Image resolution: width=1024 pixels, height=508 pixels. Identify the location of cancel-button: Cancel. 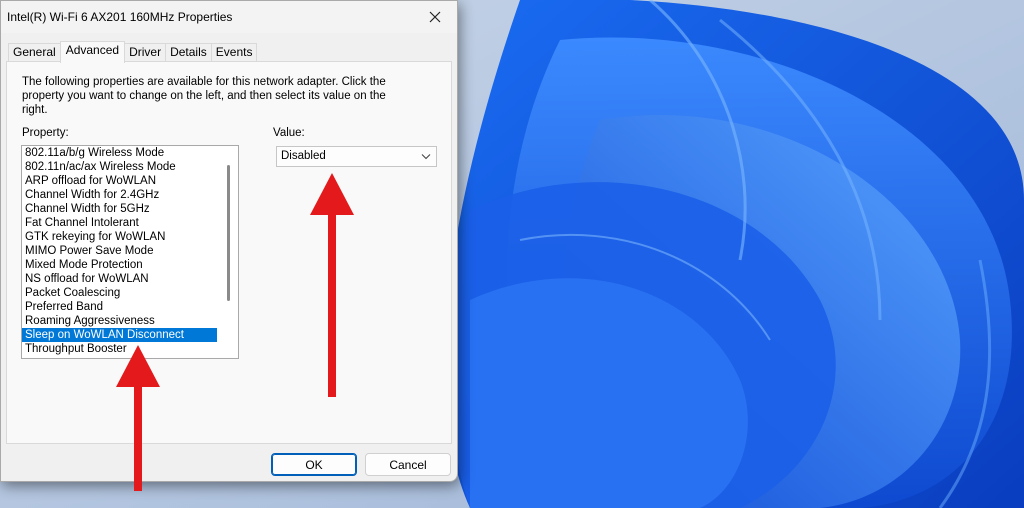
(408, 464).